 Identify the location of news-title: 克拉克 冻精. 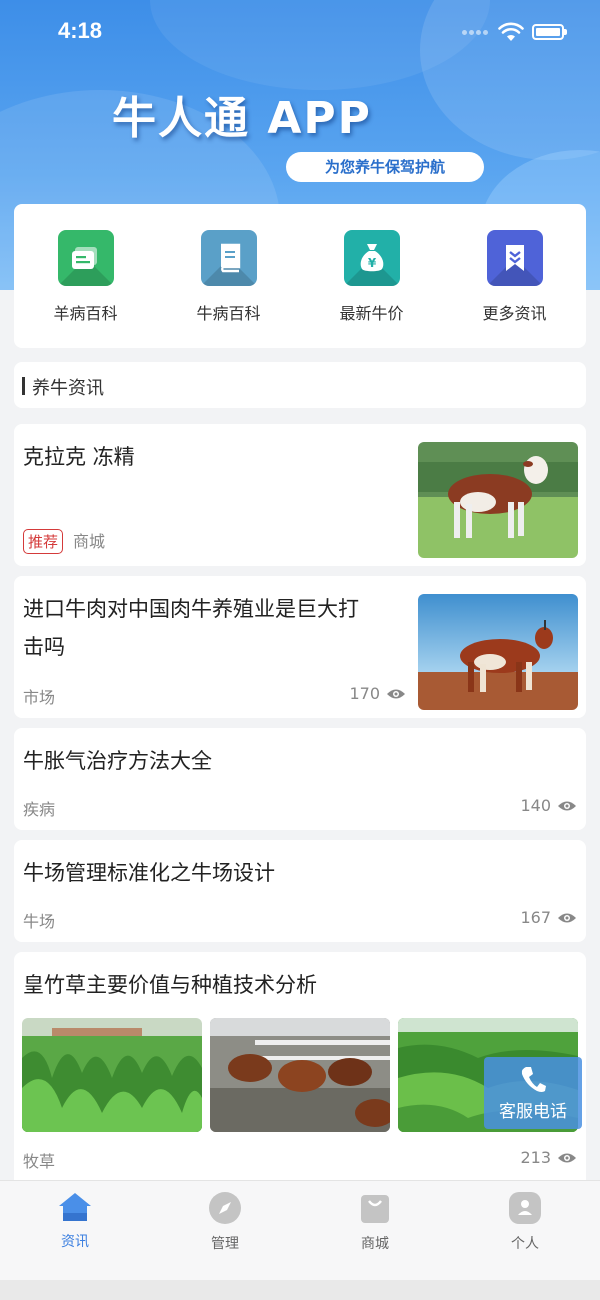
(79, 457).